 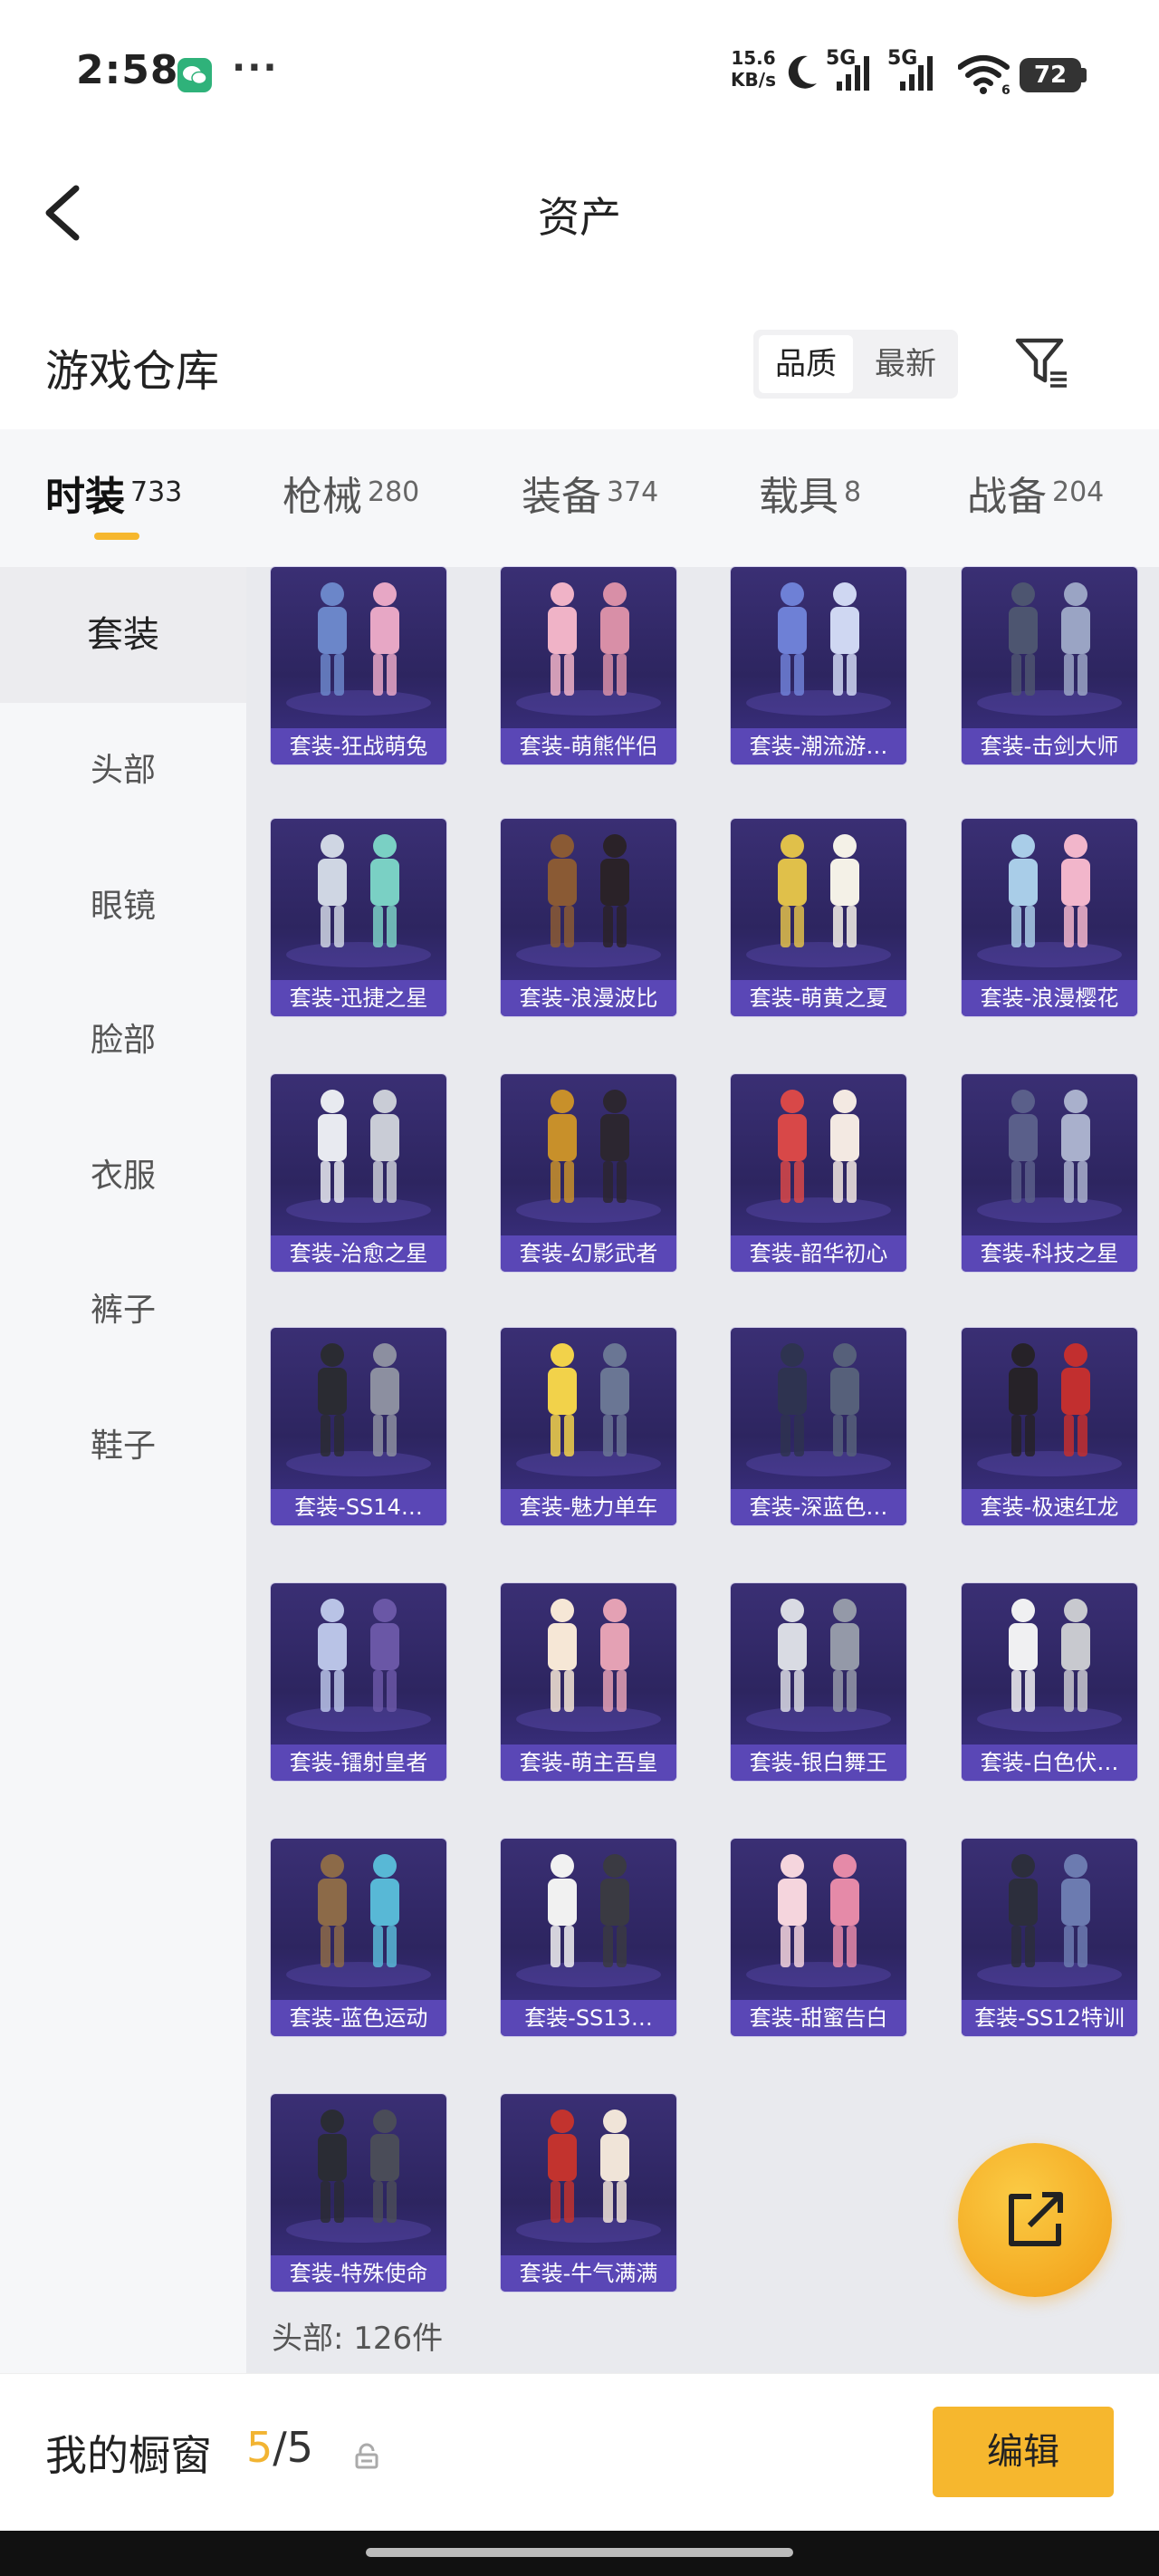 I want to click on wechat-notification-icon, so click(x=194, y=75).